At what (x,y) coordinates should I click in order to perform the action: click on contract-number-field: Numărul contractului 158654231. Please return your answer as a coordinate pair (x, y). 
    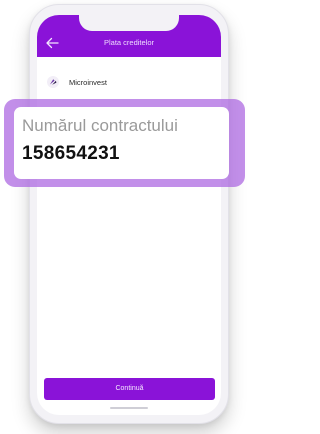
    Looking at the image, I should click on (121, 143).